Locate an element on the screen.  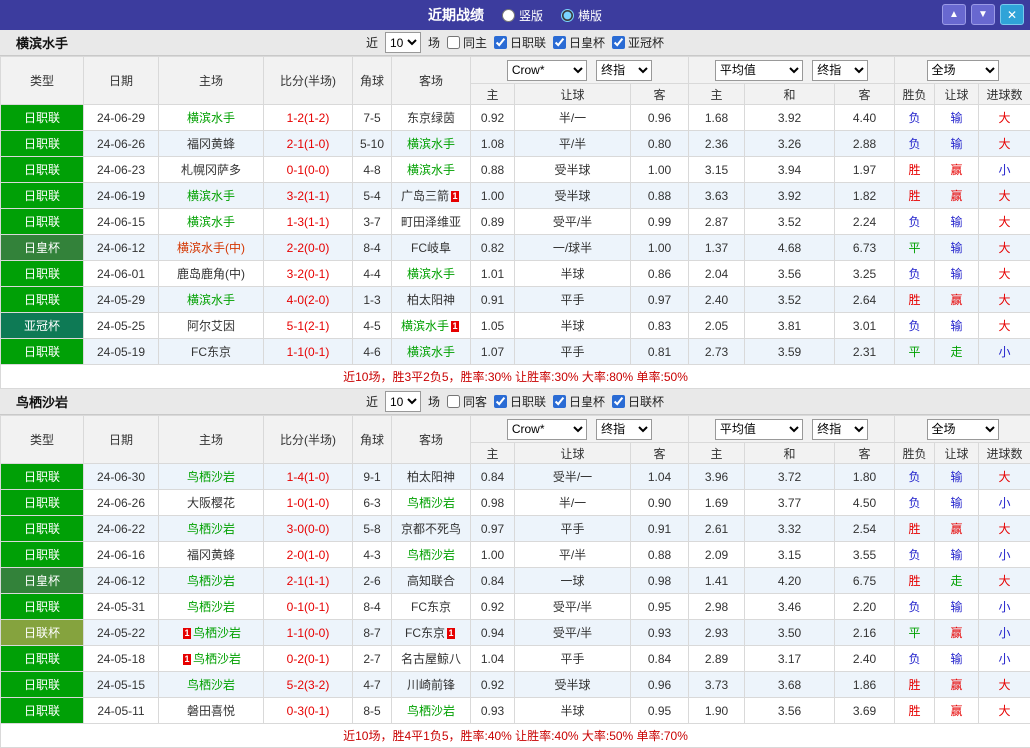
team-name-text: 高知联合 is located at coordinates (431, 581).